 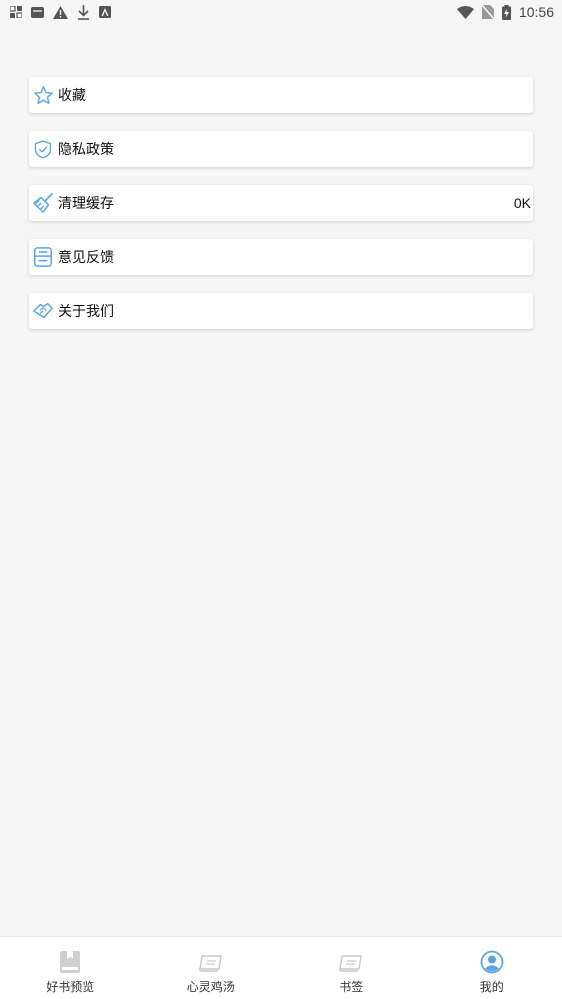 I want to click on profile-icon, so click(x=492, y=962).